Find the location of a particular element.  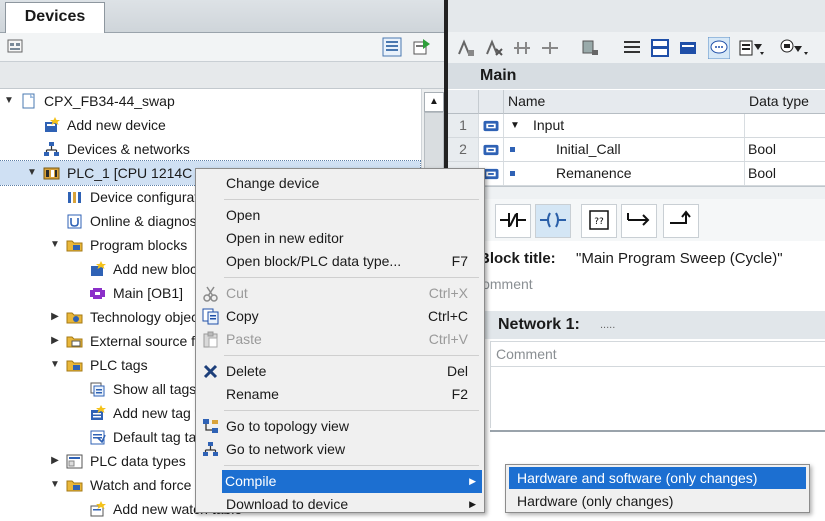

tag-table-icon is located at coordinates (98, 437).